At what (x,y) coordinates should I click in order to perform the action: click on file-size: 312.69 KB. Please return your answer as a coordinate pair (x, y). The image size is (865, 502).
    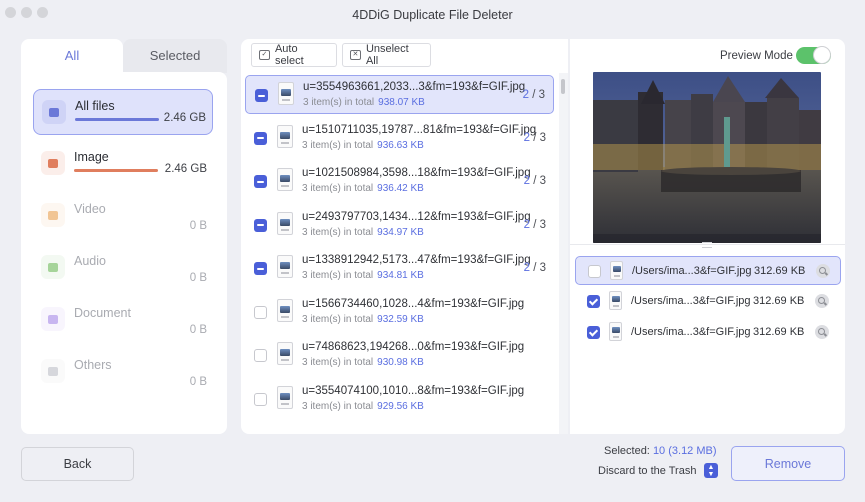
    Looking at the image, I should click on (779, 301).